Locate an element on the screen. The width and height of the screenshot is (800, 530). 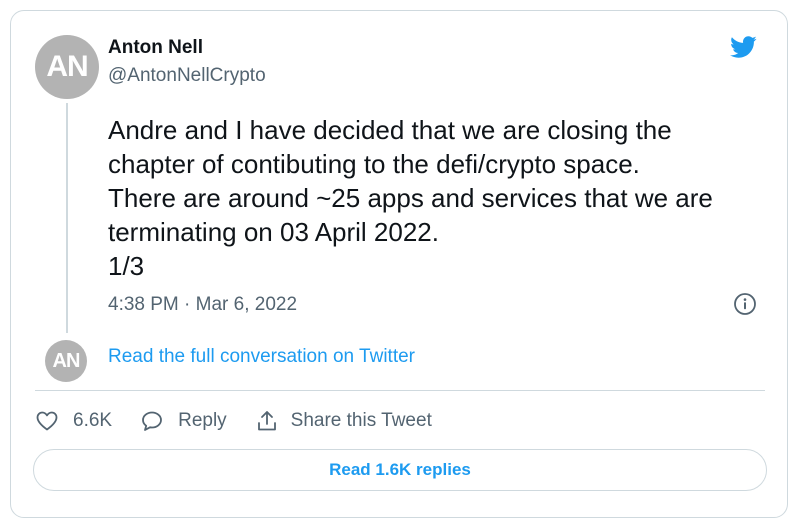
reply-button: Reply is located at coordinates (183, 421).